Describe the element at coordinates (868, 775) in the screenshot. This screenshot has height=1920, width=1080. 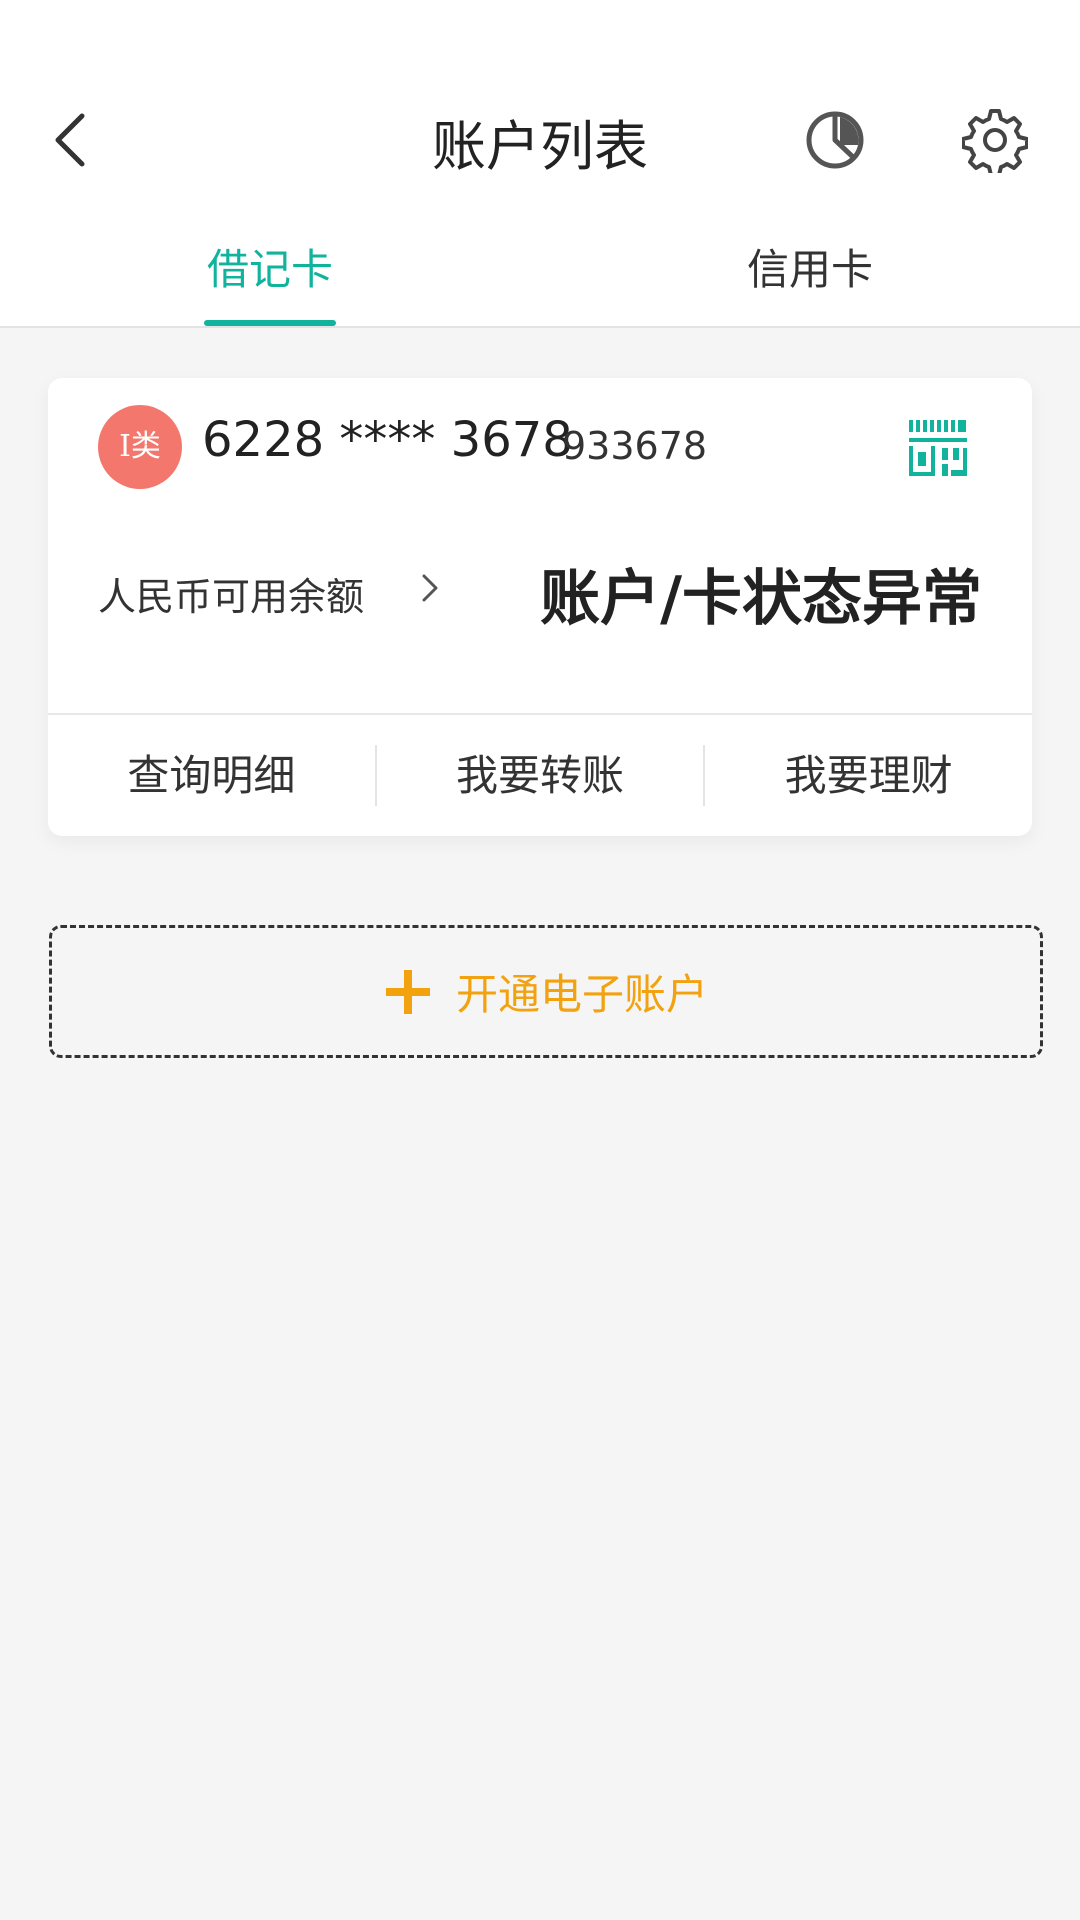
I see `wealth-management-button: 我要理财` at that location.